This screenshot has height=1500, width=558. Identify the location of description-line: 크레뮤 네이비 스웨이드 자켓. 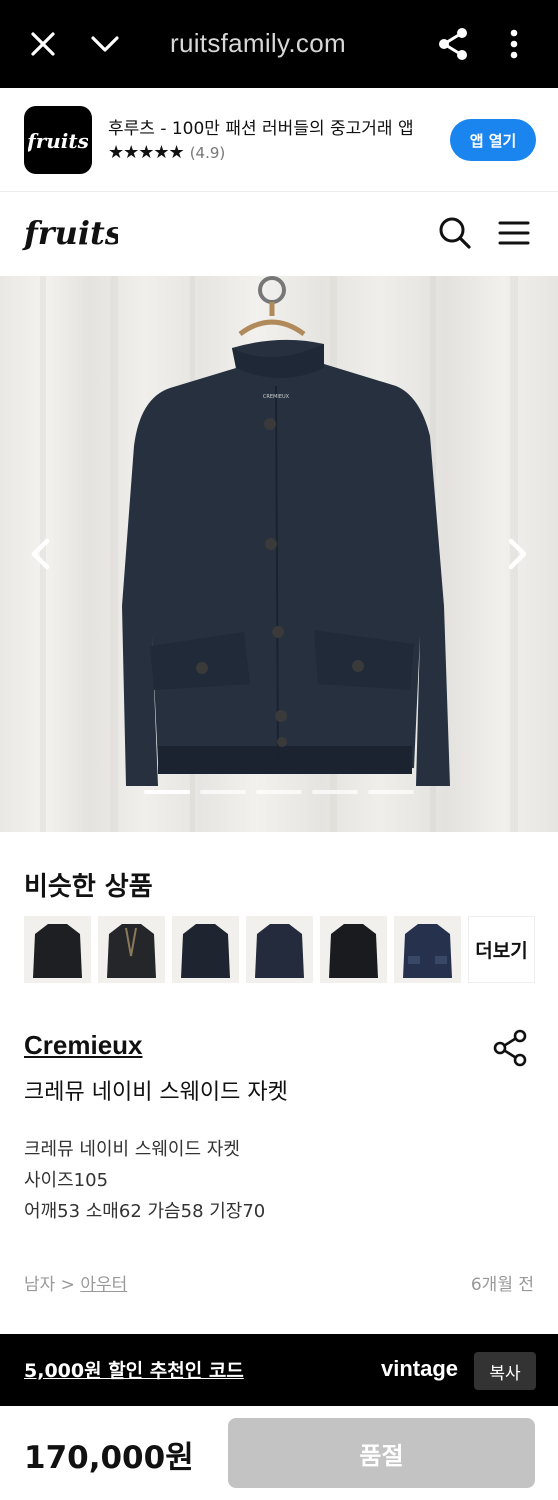
(132, 1149).